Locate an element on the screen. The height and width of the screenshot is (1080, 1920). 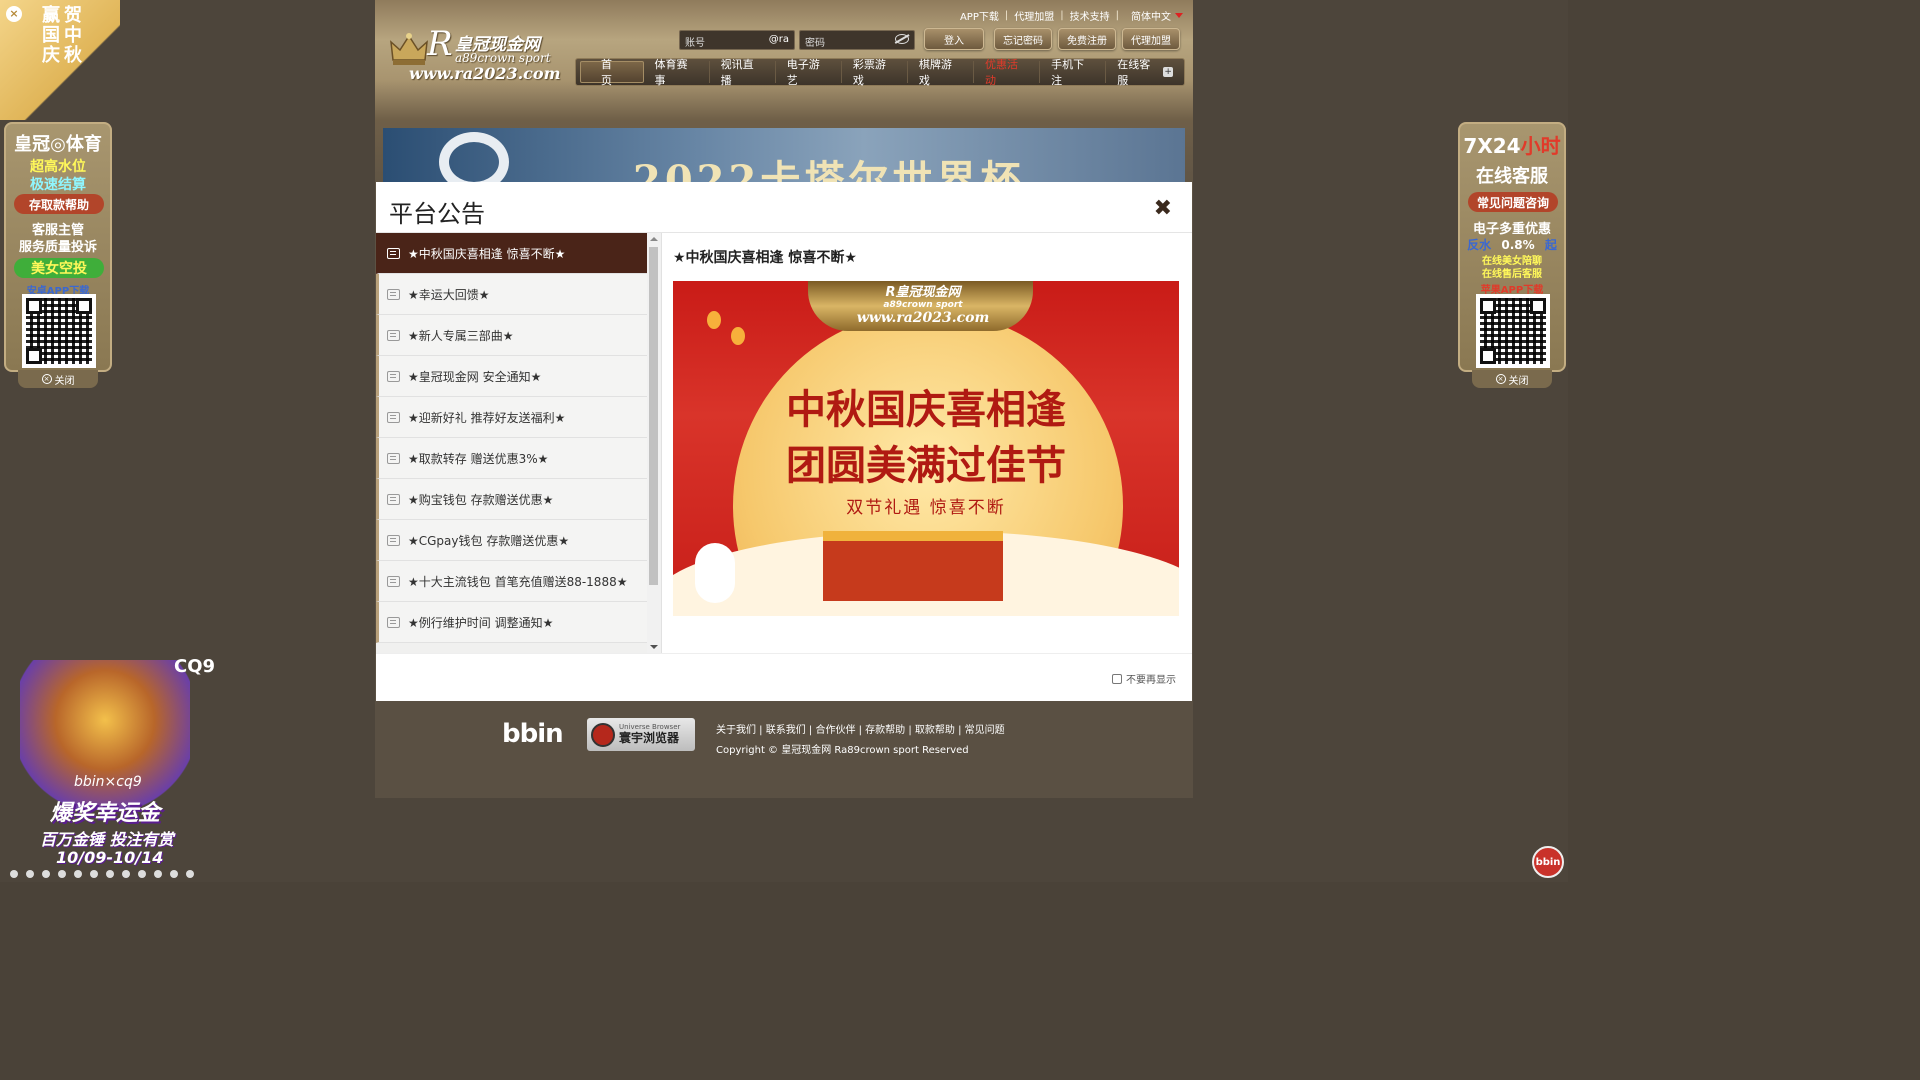
nav-sports: 体育赛事 is located at coordinates (677, 72).